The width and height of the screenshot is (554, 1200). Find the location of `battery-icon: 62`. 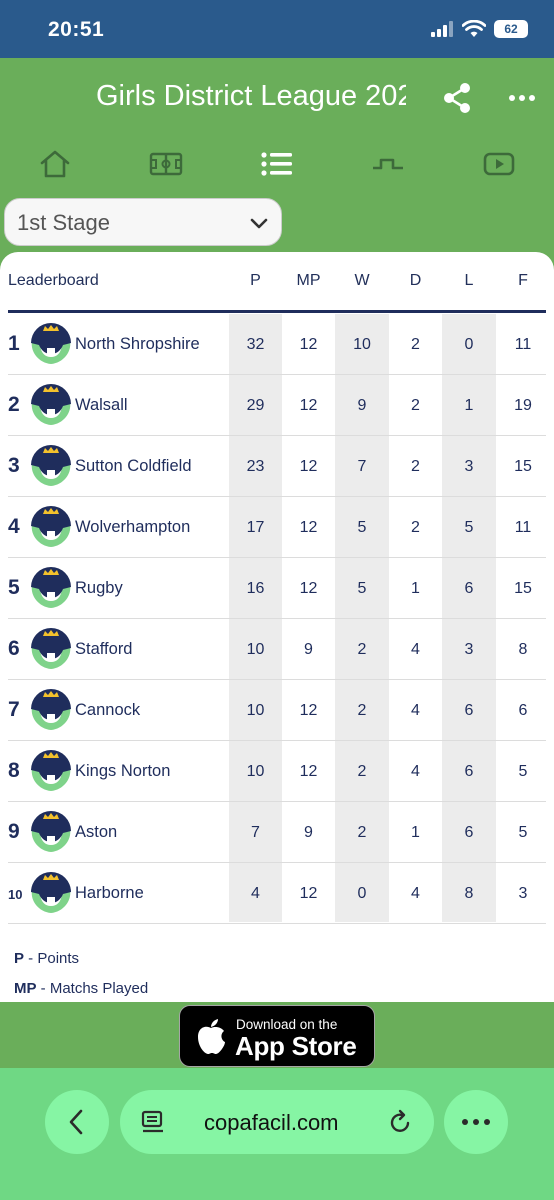

battery-icon: 62 is located at coordinates (511, 29).